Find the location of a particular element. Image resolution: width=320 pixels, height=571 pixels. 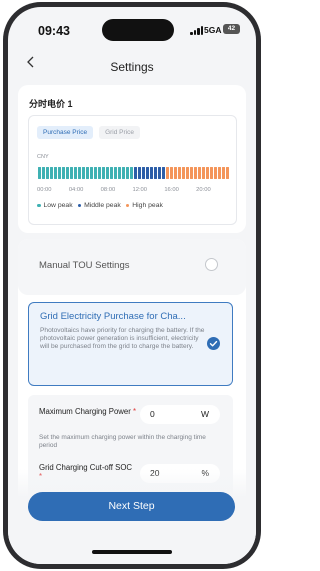

status-bar: 09:43 5GA 42 is located at coordinates (132, 27).